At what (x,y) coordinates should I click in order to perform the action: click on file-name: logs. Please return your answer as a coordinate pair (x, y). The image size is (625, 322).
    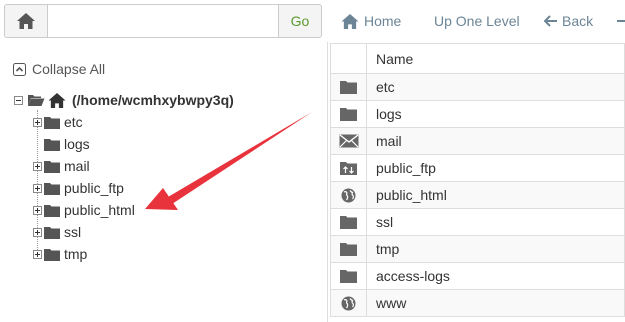
    Looking at the image, I should click on (495, 114).